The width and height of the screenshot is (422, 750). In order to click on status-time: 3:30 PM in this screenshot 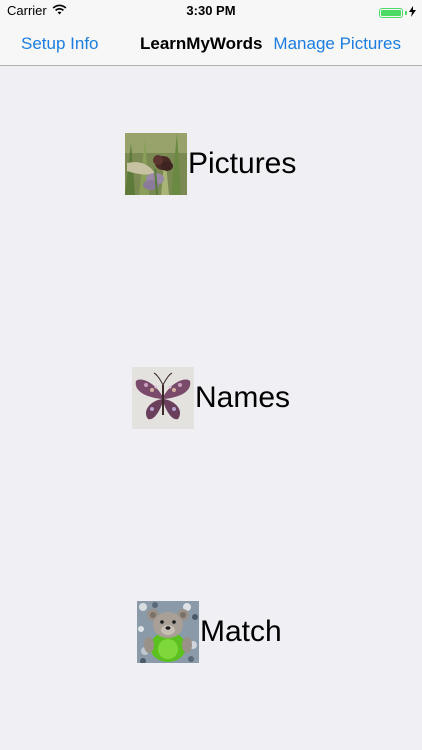, I will do `click(211, 10)`.